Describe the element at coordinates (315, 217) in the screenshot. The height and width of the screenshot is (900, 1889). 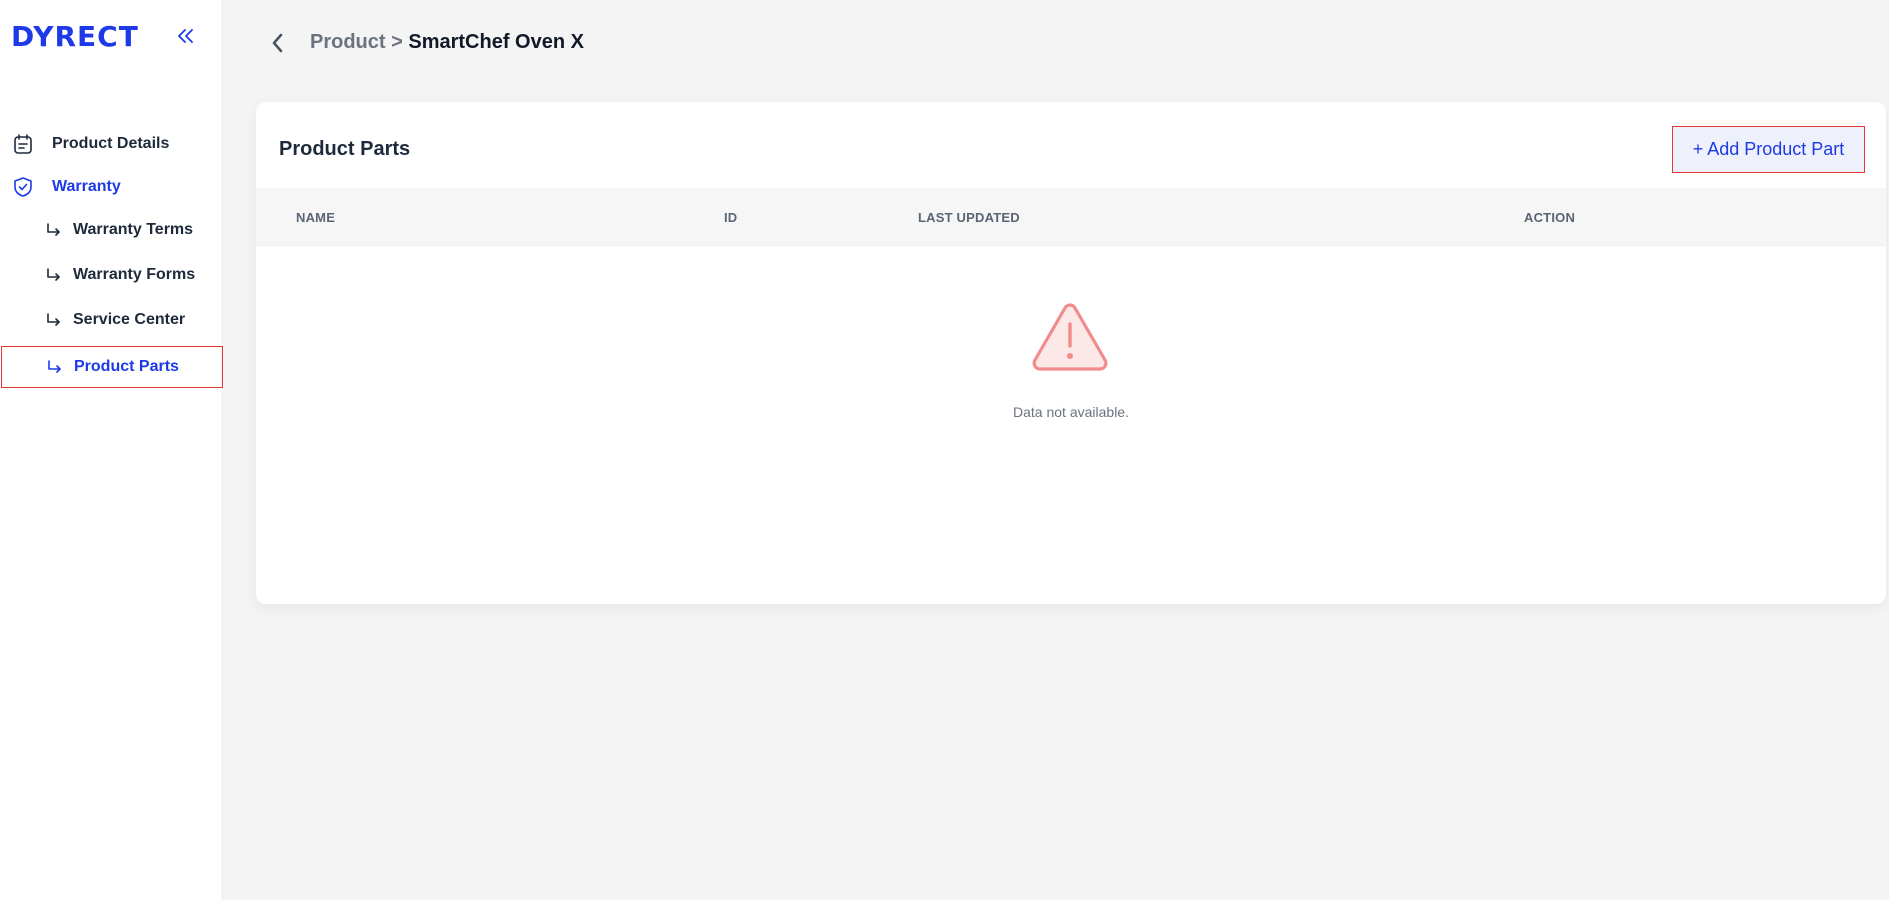
I see `column-header-name: NAME` at that location.